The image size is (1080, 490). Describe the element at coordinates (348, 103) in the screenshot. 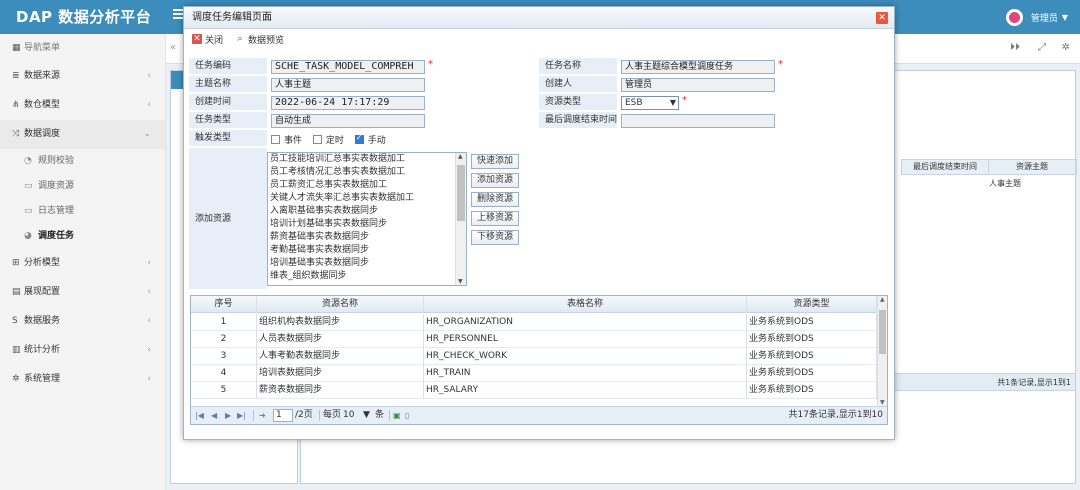

I see `create-time-field: 2022-06-24 17:17:29` at that location.